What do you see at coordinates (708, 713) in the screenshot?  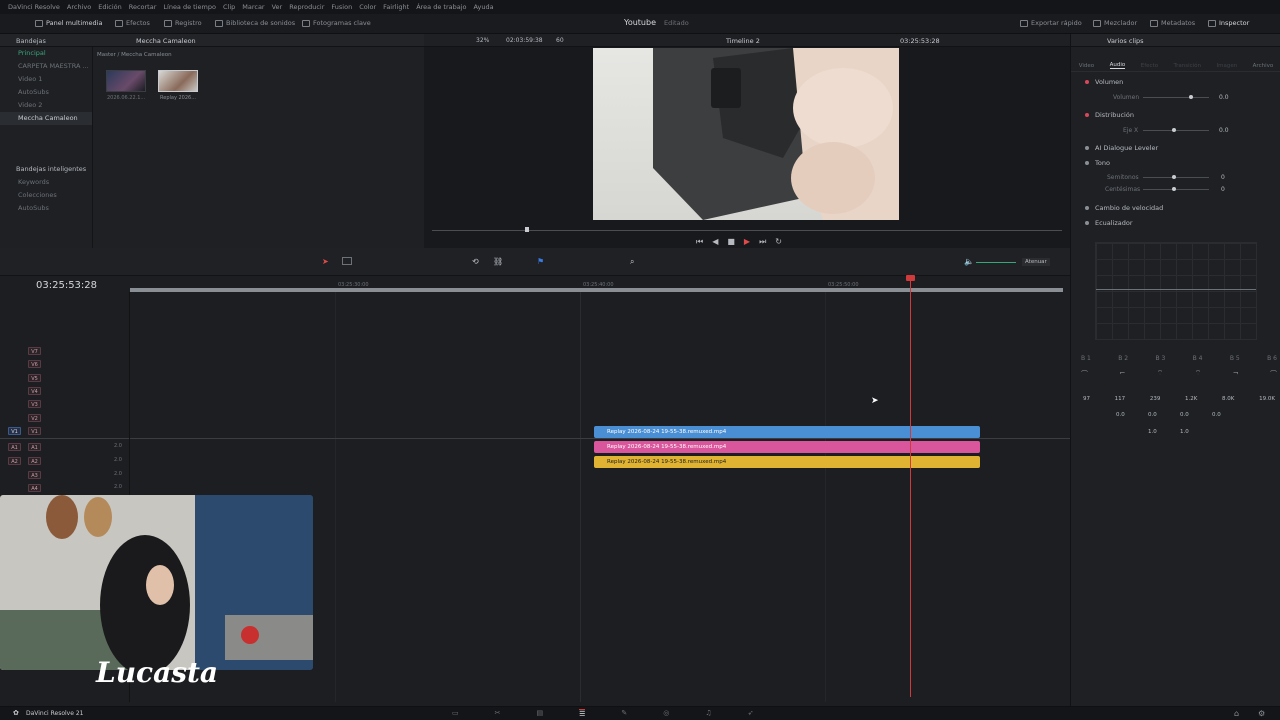 I see `fairlight-page-icon: ♫` at bounding box center [708, 713].